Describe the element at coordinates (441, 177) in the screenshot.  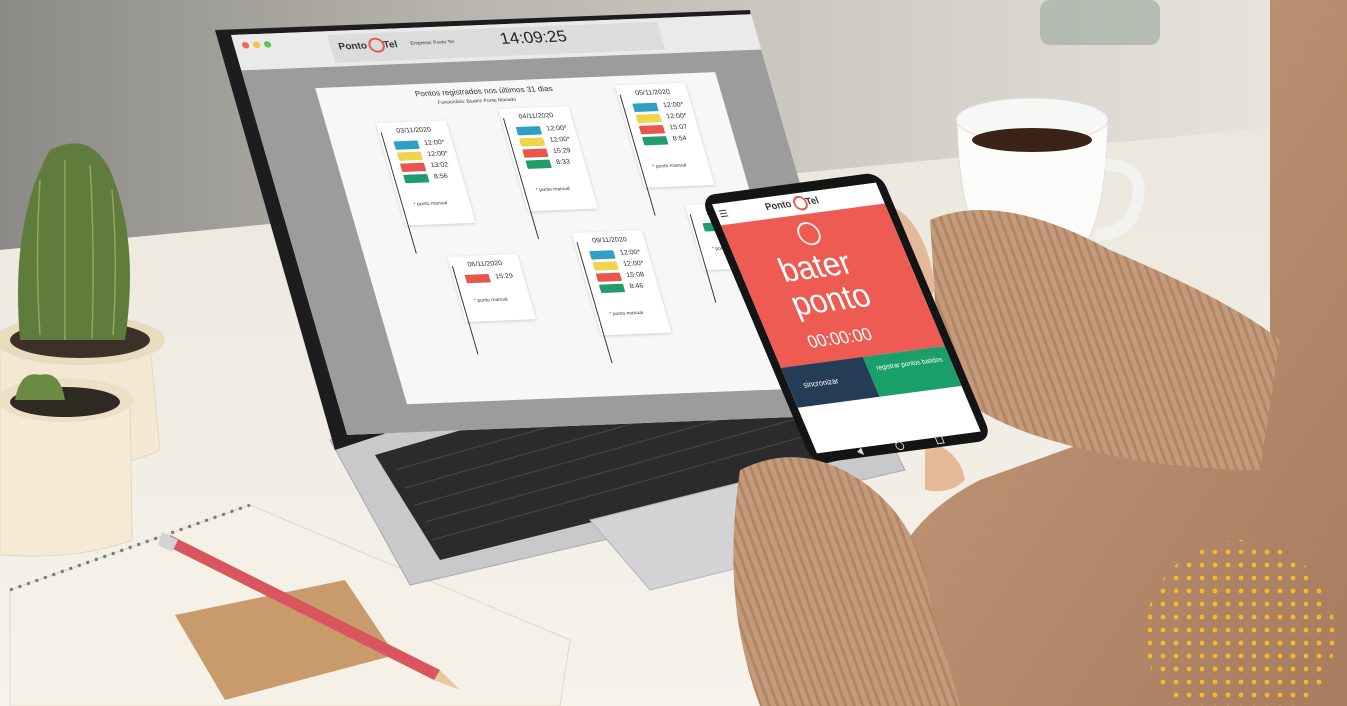
I see `punch-time: 8:56` at that location.